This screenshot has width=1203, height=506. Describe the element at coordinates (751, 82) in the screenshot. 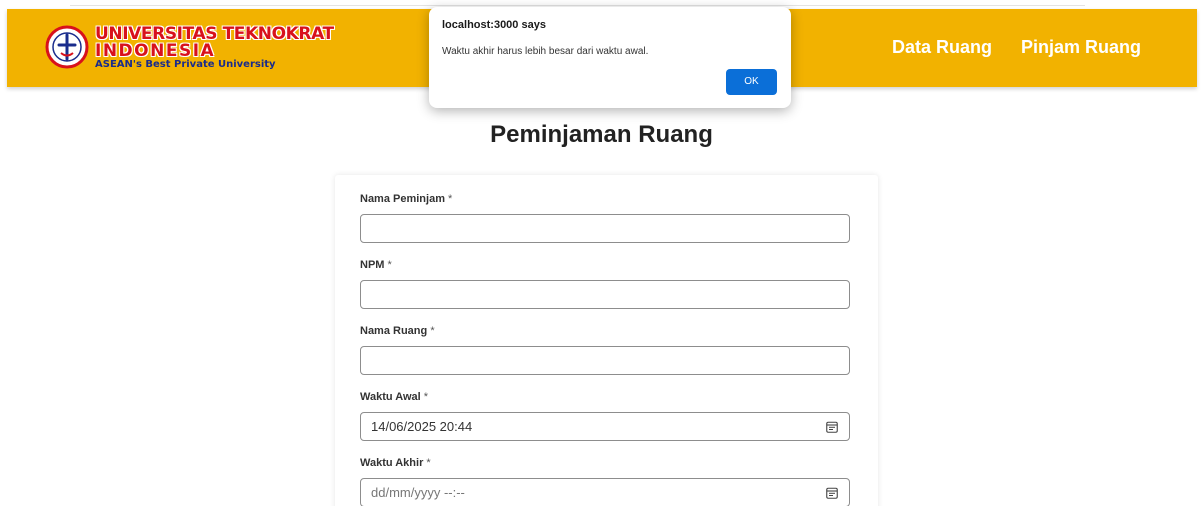

I see `alert-ok-button: OK` at that location.